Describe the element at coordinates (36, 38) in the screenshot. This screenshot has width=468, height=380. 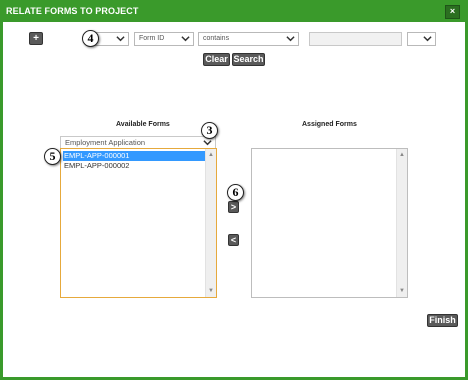
I see `add-criteria-button: +` at that location.